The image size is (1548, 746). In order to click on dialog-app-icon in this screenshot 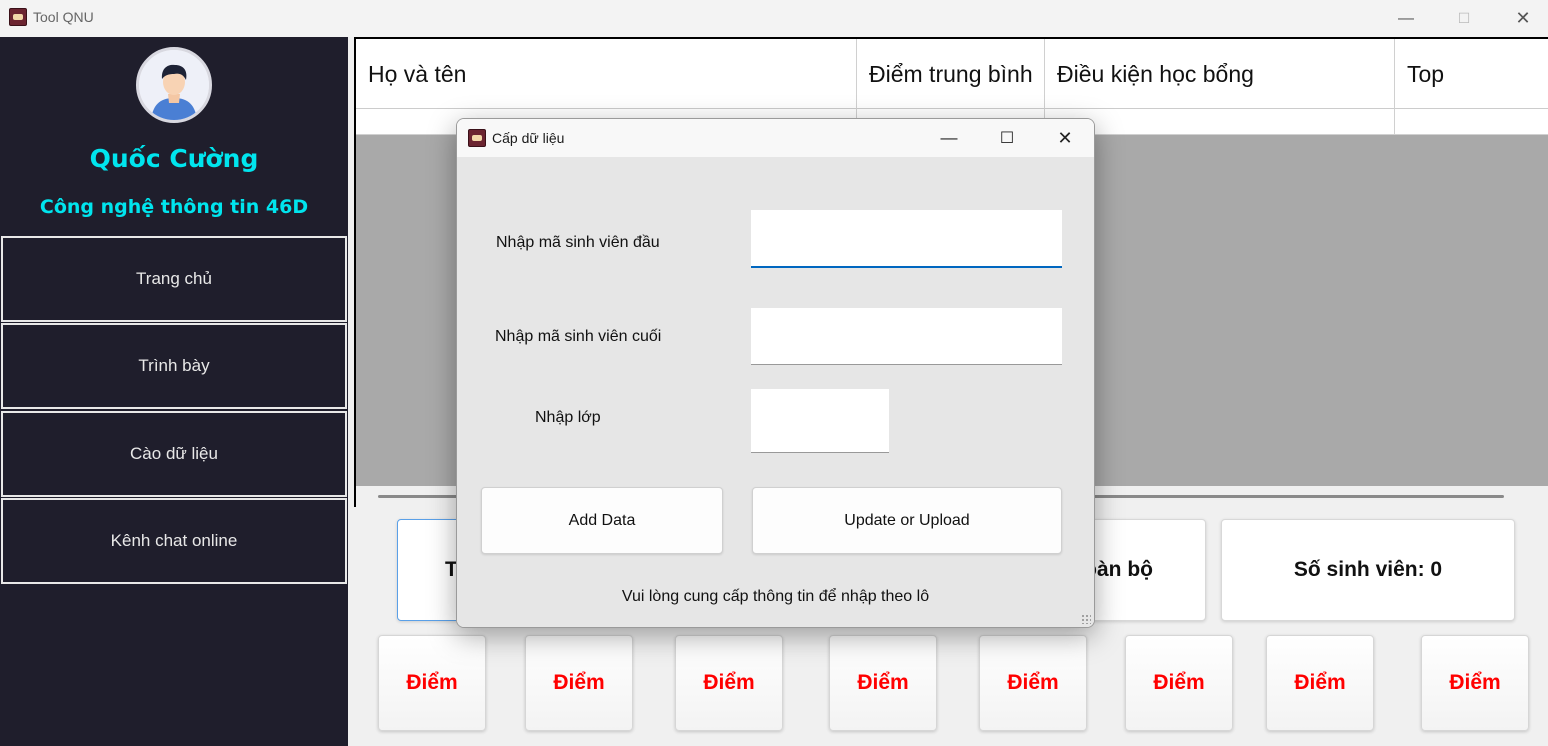, I will do `click(477, 138)`.